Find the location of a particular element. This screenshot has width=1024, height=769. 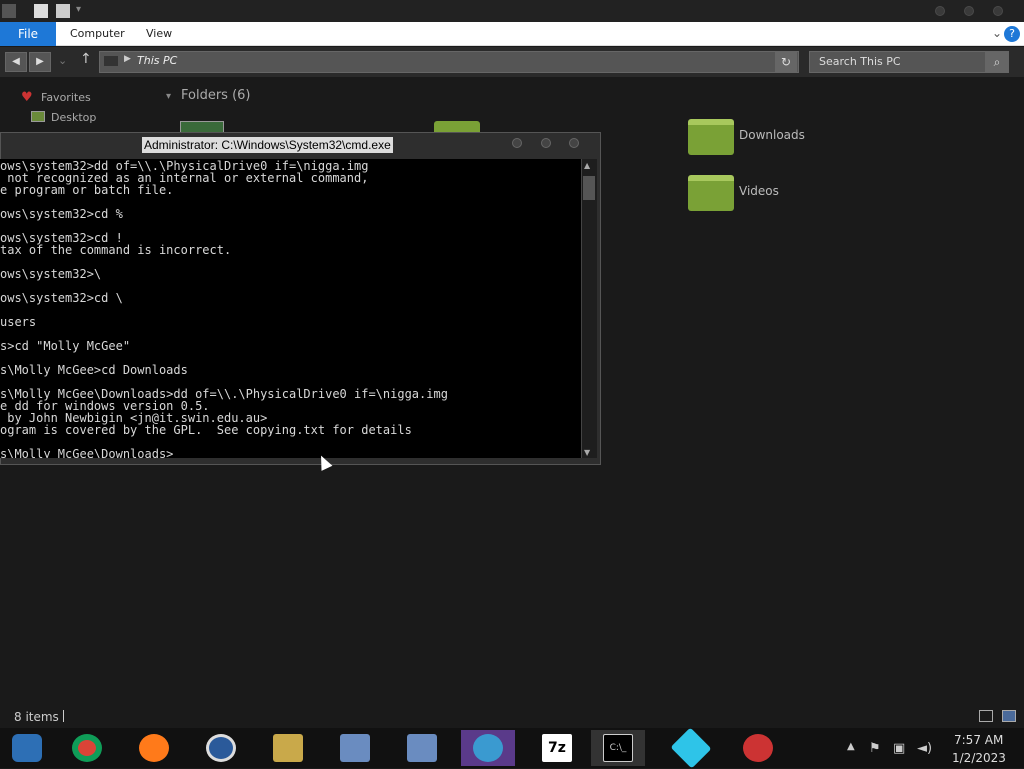

status-item-count: 8 items is located at coordinates (36, 717).